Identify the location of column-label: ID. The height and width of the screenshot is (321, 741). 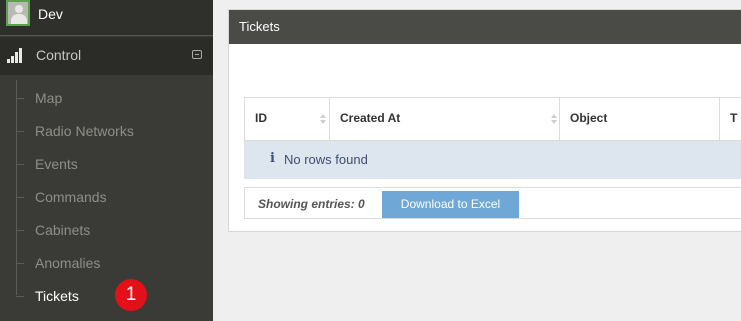
(261, 118).